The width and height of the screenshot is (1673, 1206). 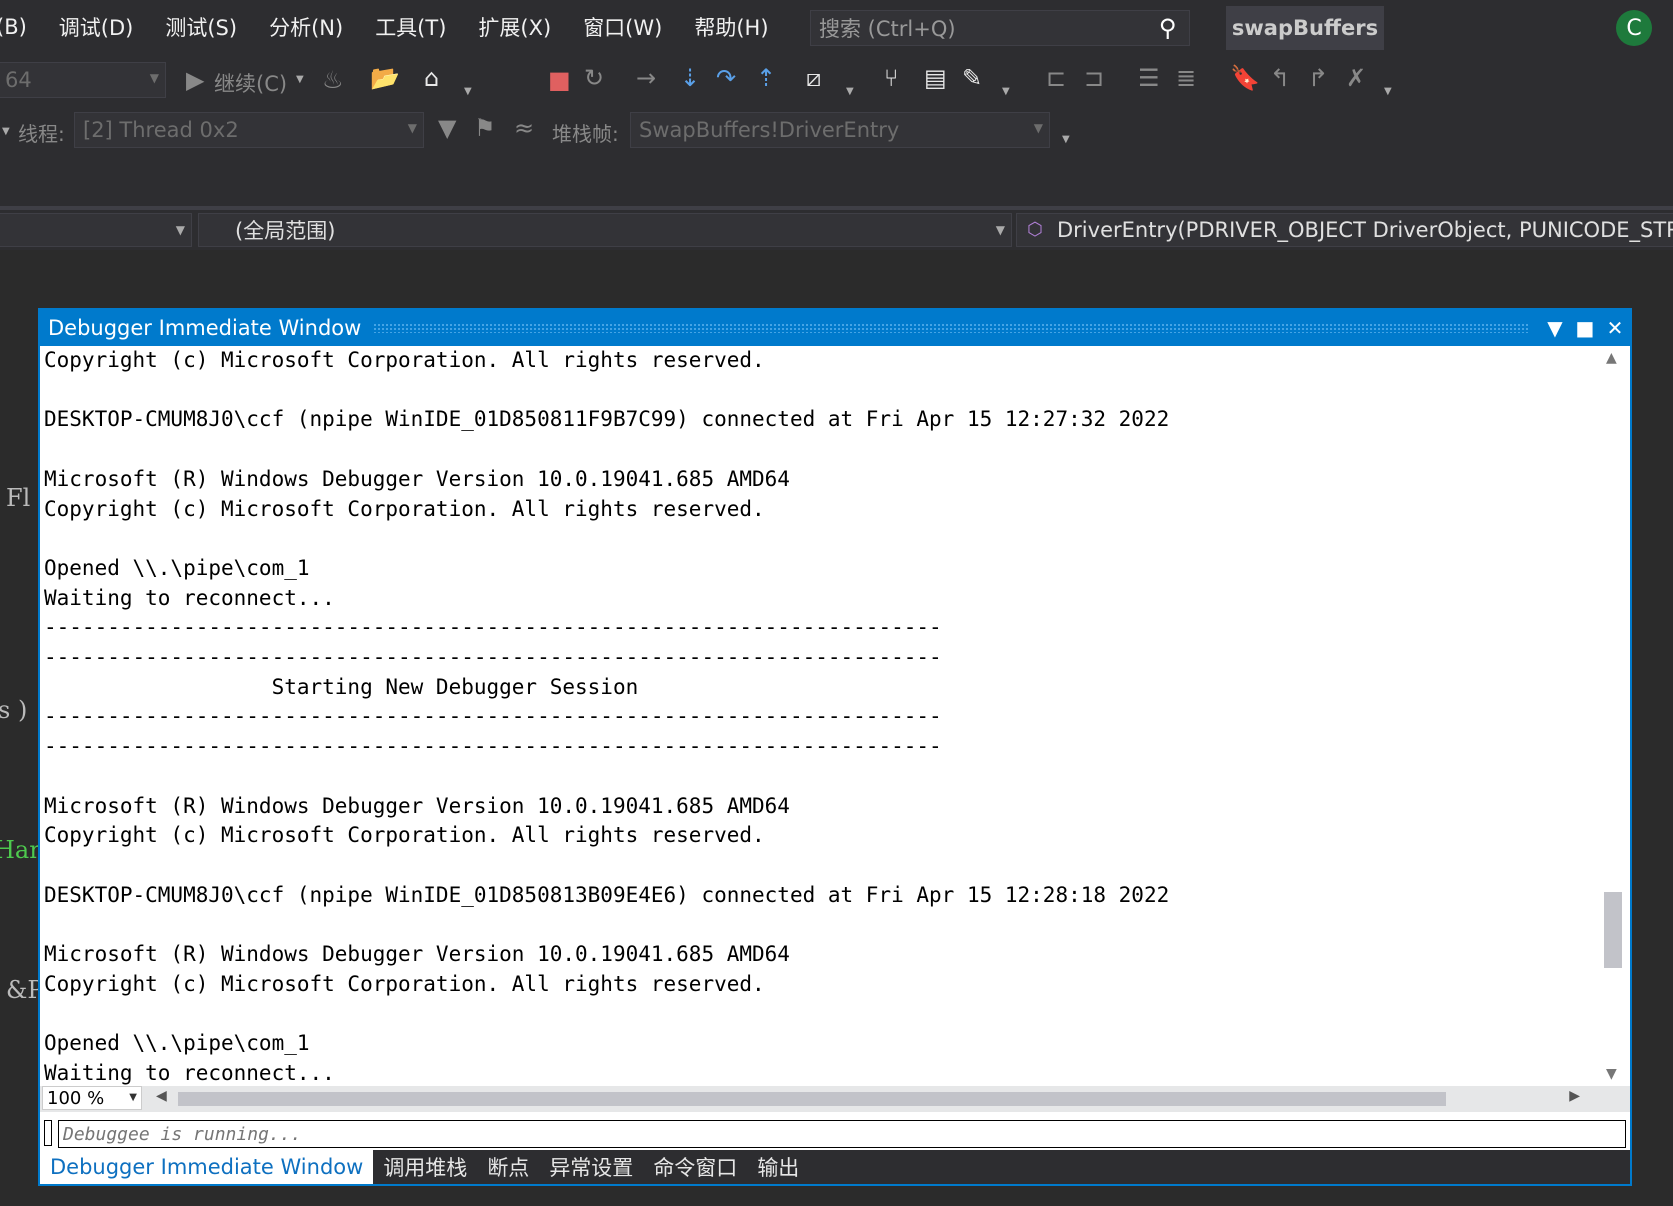 I want to click on code-map-icon: ⑂, so click(x=891, y=78).